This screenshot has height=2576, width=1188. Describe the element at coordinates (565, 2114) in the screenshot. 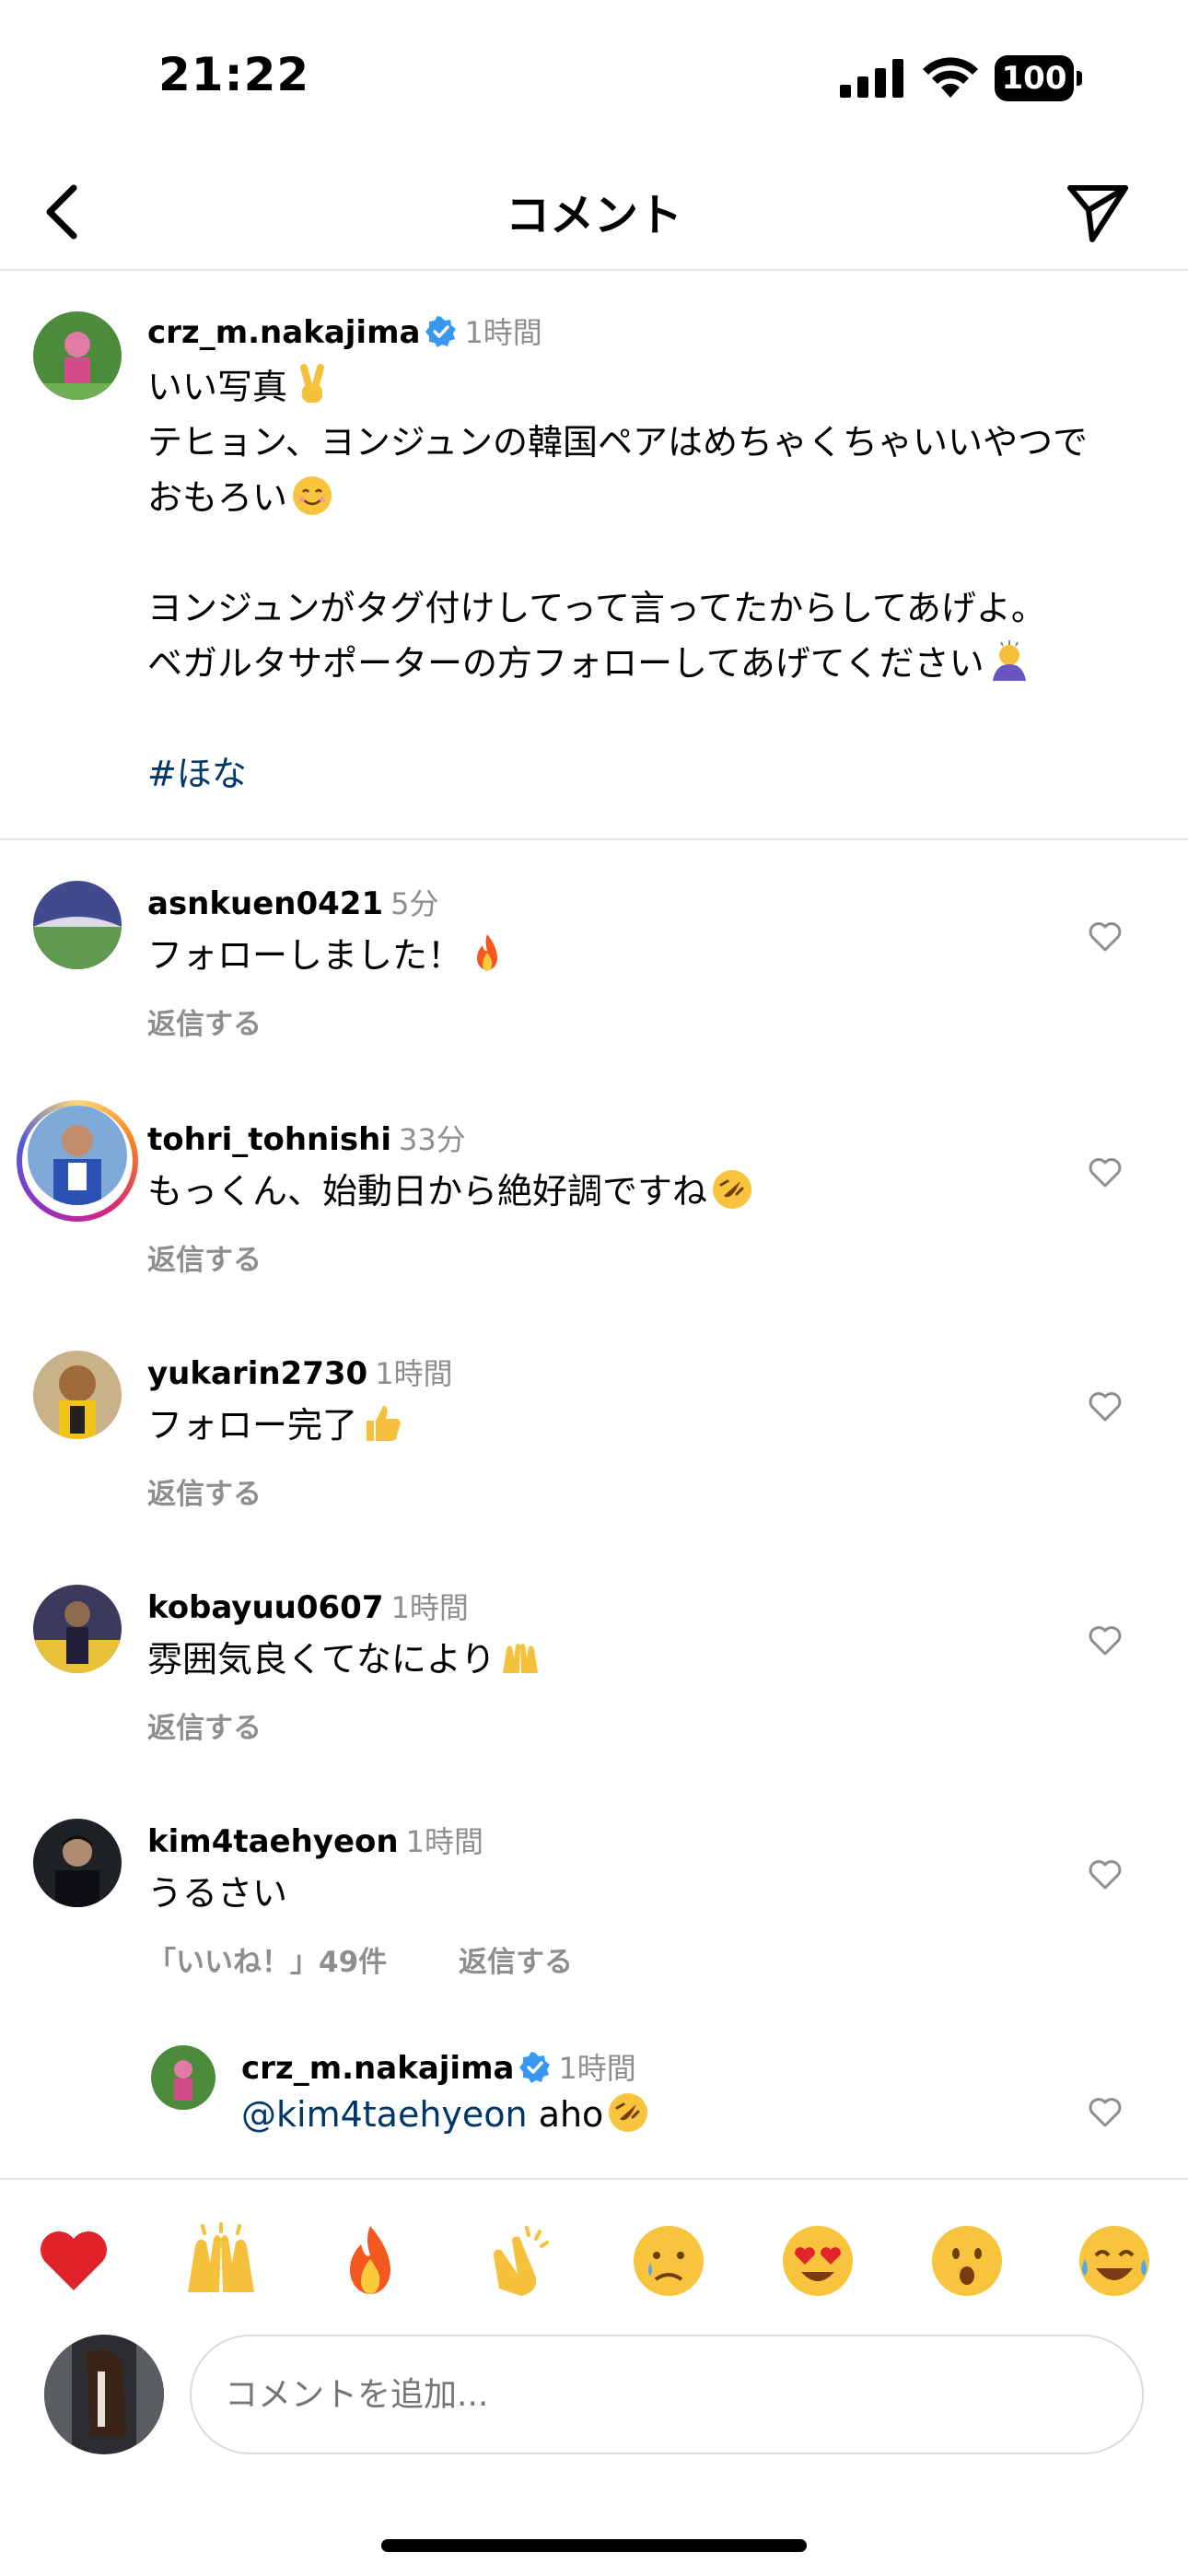

I see `comment-text: aho` at that location.